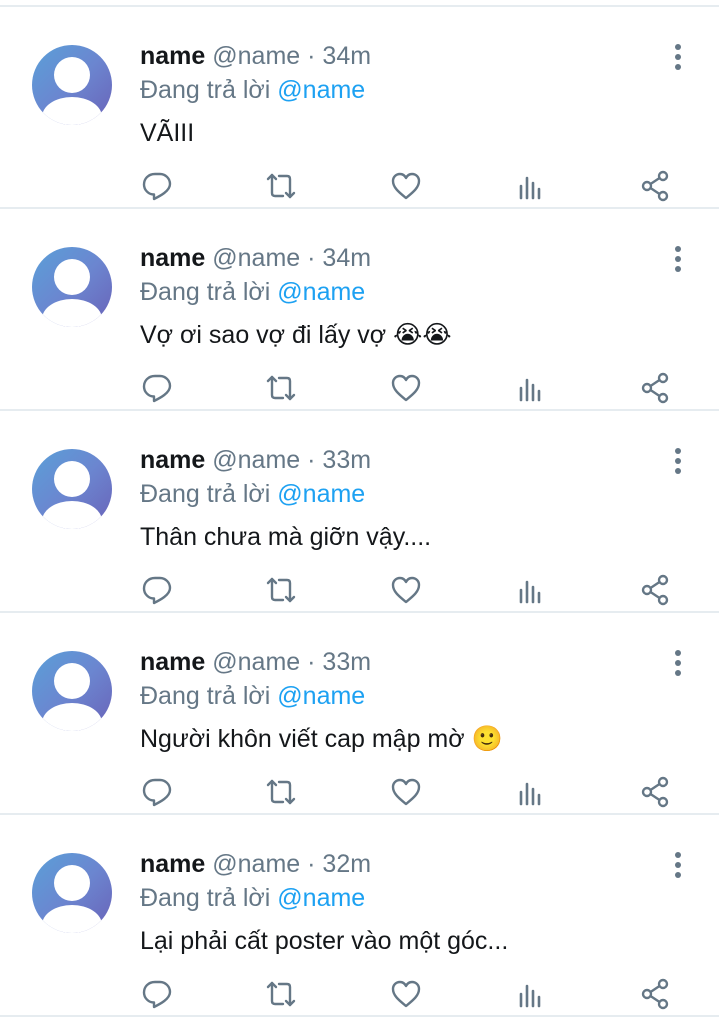 This screenshot has width=719, height=1027. What do you see at coordinates (167, 133) in the screenshot?
I see `tweet-text: VÃIII` at bounding box center [167, 133].